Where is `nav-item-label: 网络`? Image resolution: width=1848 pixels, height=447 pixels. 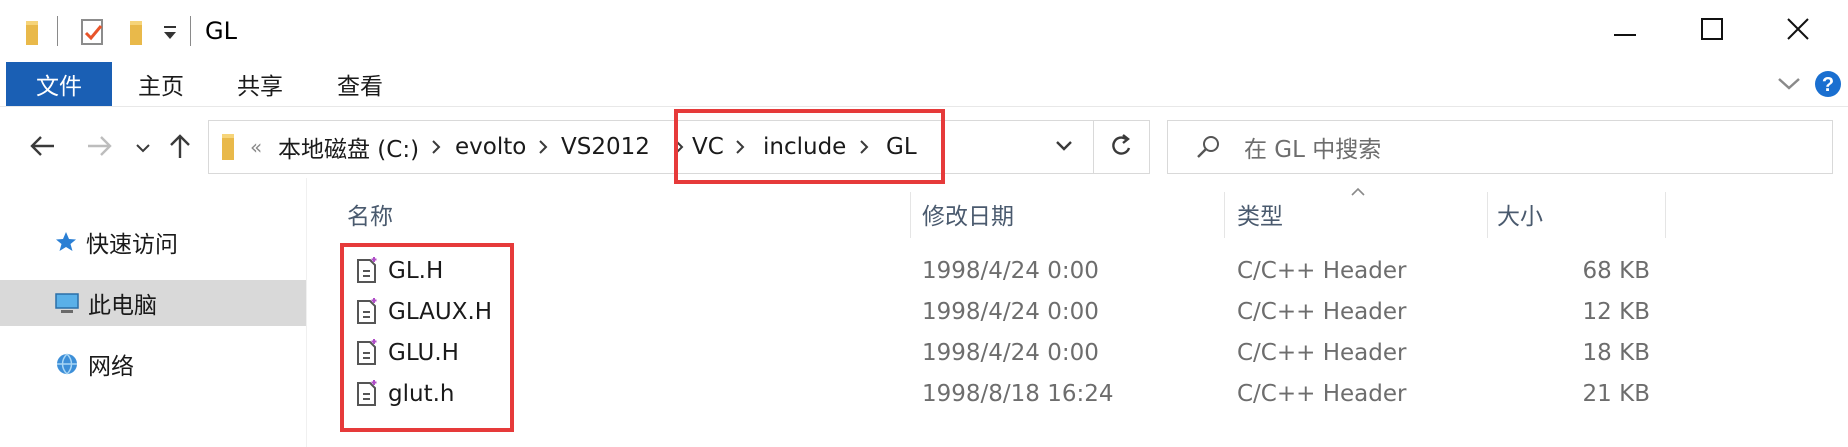
nav-item-label: 网络 is located at coordinates (111, 367).